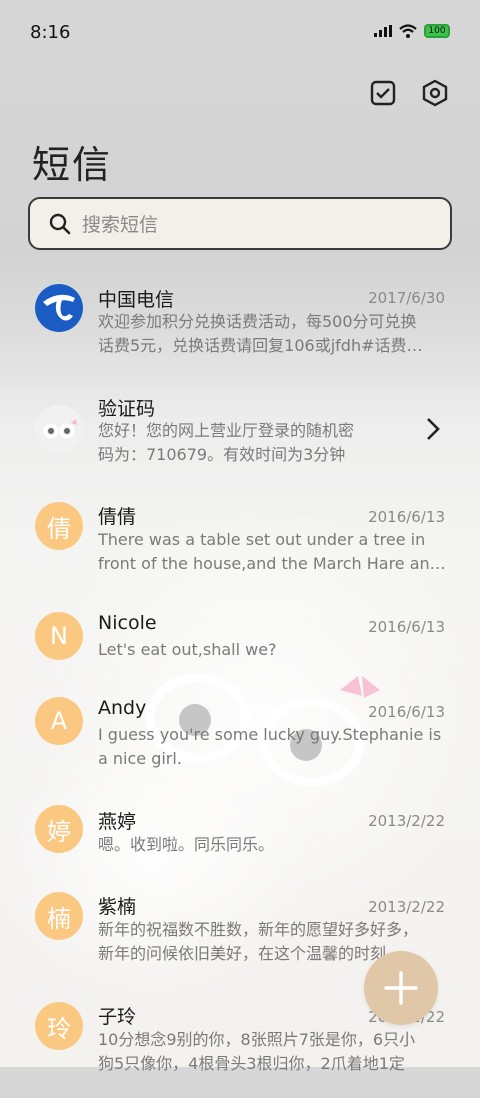 This screenshot has width=480, height=1098. What do you see at coordinates (117, 1017) in the screenshot?
I see `contact-name: 子玲` at bounding box center [117, 1017].